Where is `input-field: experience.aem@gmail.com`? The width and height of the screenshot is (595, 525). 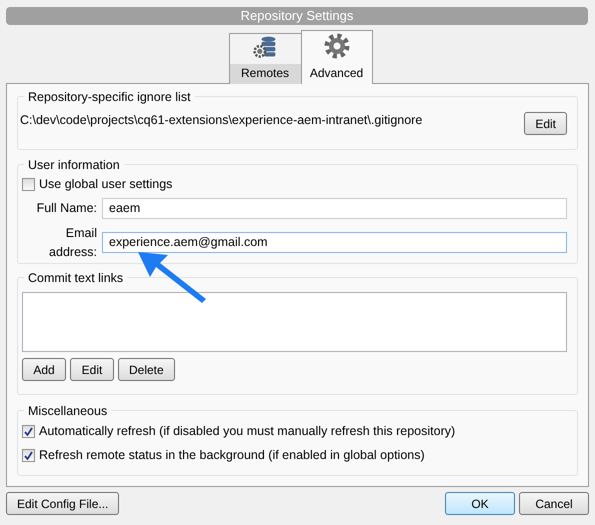
input-field: experience.aem@gmail.com is located at coordinates (334, 242).